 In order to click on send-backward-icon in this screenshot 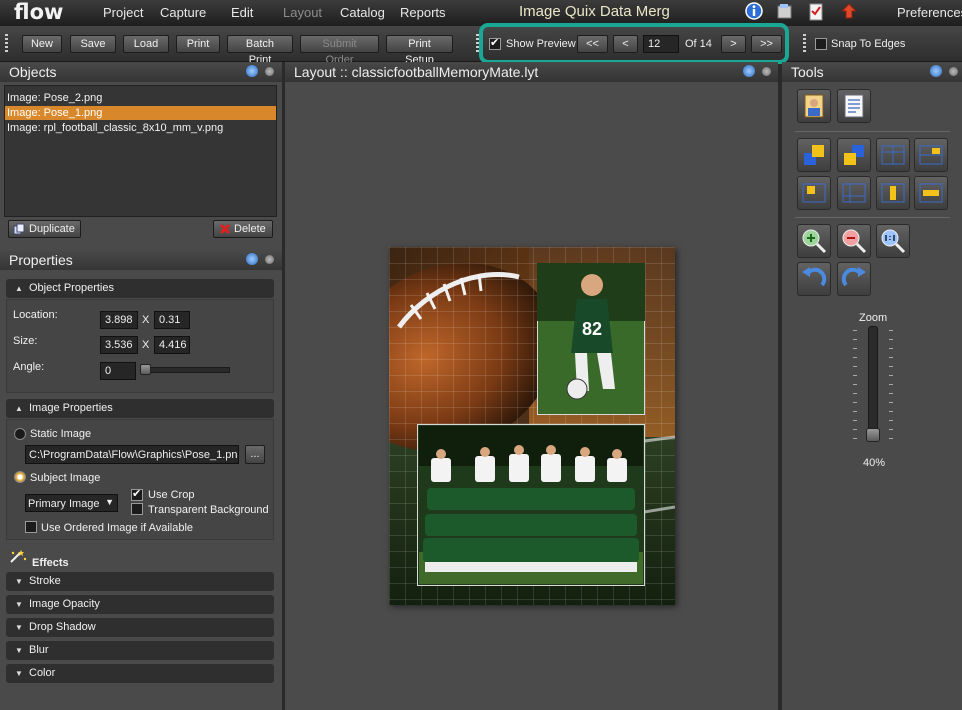, I will do `click(854, 155)`.